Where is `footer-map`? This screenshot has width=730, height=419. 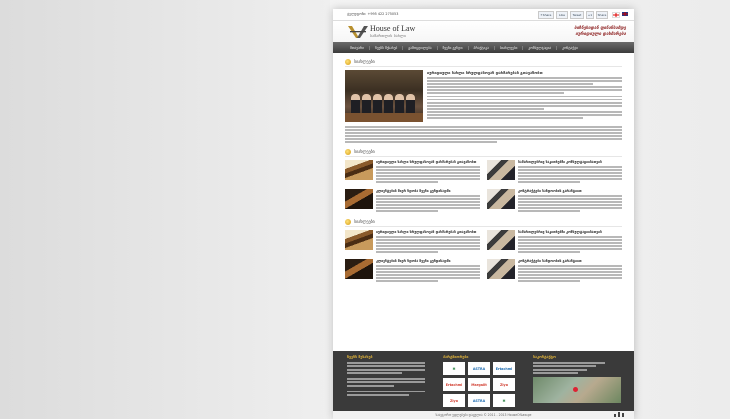 footer-map is located at coordinates (577, 389).